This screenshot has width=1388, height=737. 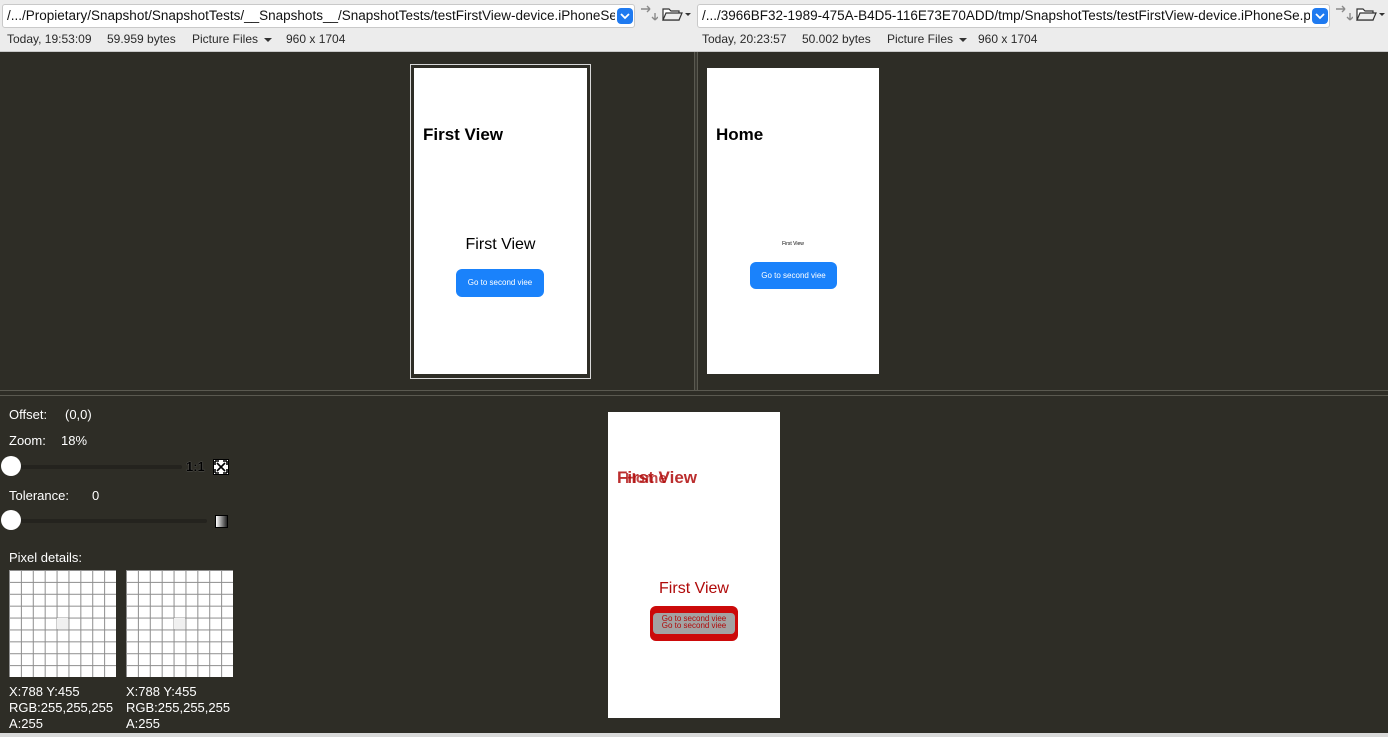 I want to click on left-file-size: 59.959 bytes, so click(x=141, y=39).